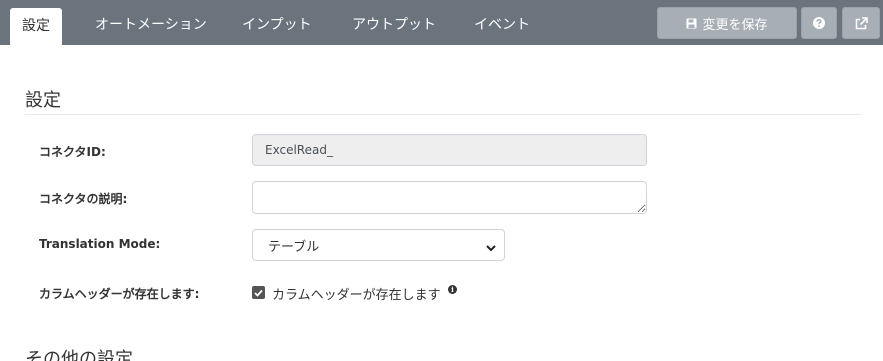 The height and width of the screenshot is (361, 883). Describe the element at coordinates (691, 23) in the screenshot. I see `floppy-disk-icon` at that location.